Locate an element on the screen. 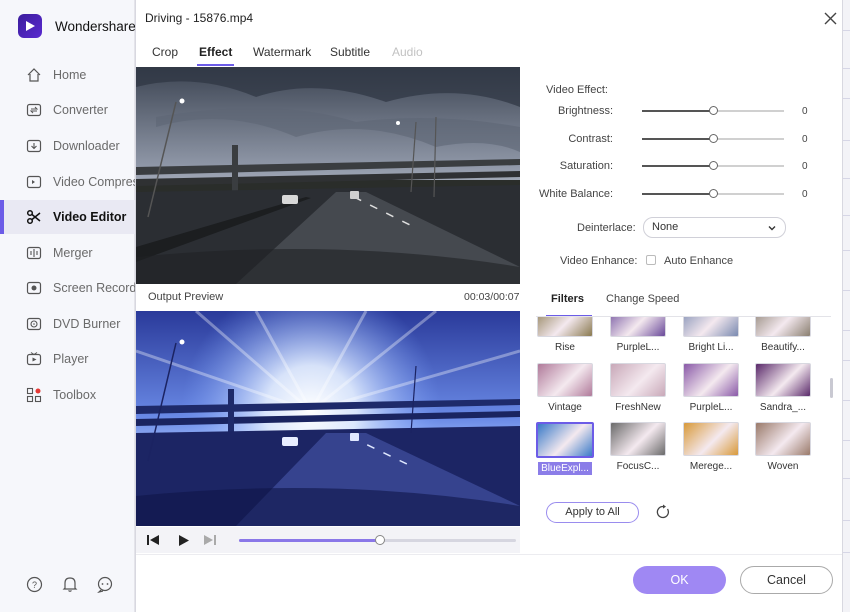 Image resolution: width=850 pixels, height=612 pixels. white-balance-slider-handle is located at coordinates (713, 193).